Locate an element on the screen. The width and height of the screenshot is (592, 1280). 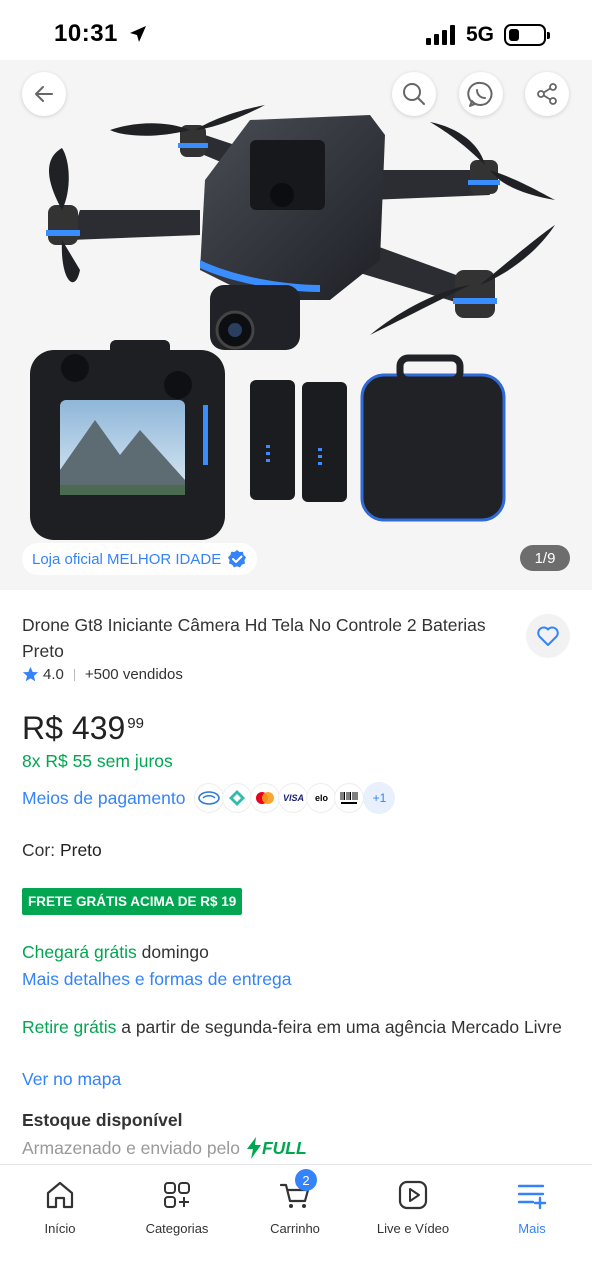
network-type: 5G is located at coordinates (480, 34).